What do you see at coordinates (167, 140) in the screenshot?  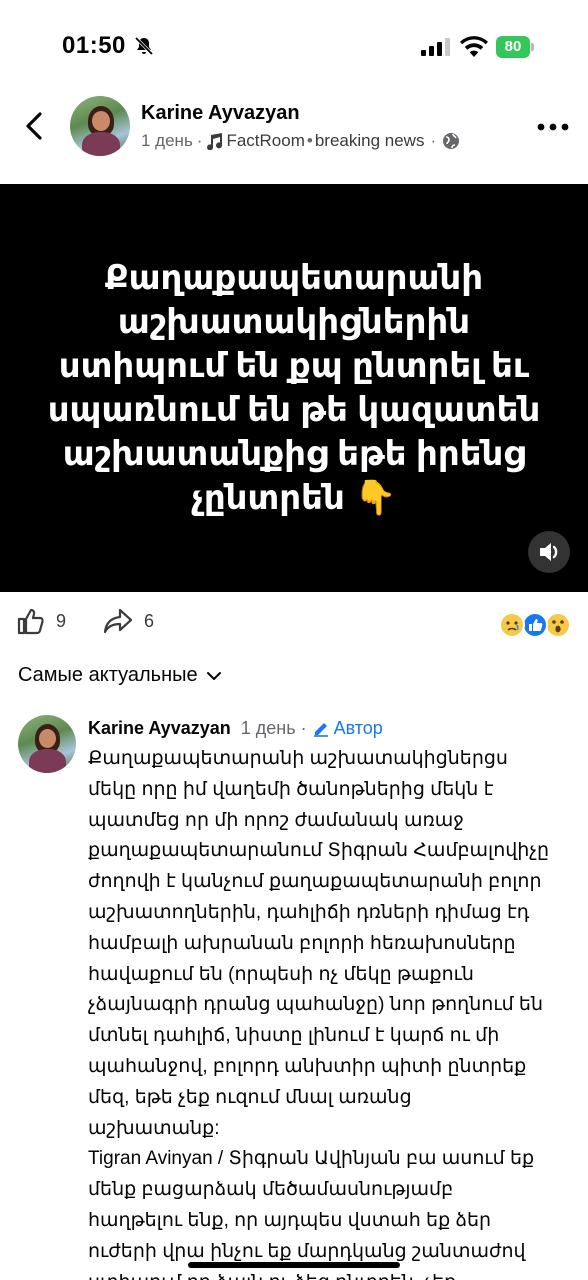 I see `post-time: 1 день` at bounding box center [167, 140].